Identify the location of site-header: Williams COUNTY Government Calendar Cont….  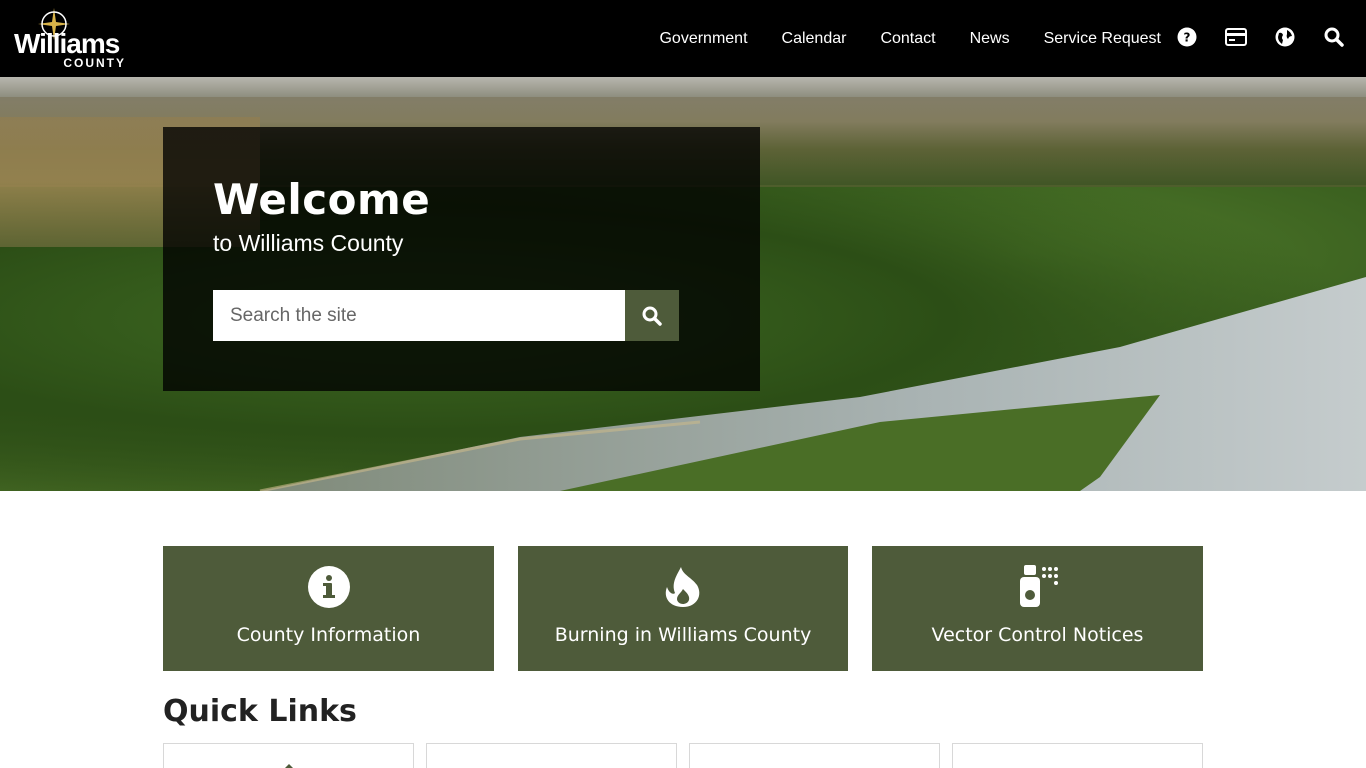
(683, 38).